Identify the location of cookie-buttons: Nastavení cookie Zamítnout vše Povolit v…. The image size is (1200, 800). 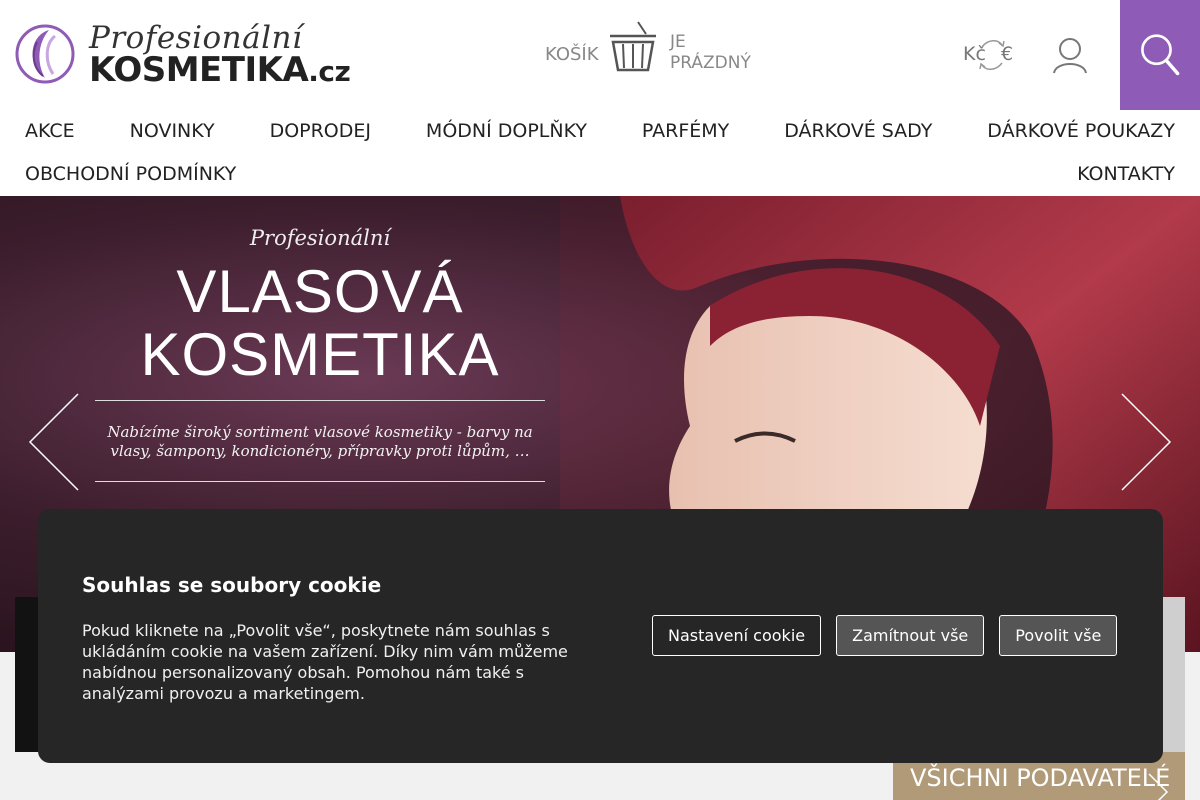
(885, 635).